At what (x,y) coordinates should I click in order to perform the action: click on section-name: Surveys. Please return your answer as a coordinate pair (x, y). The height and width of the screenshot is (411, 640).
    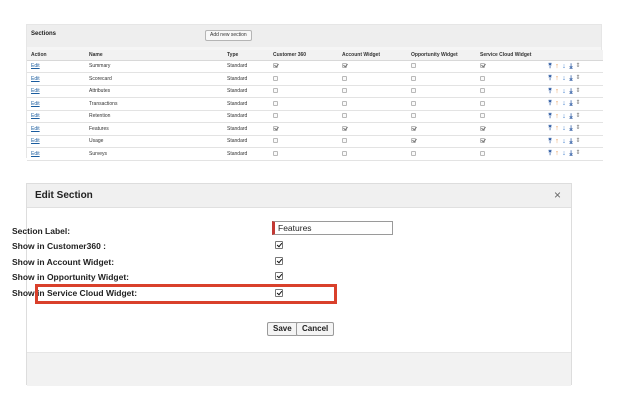
    Looking at the image, I should click on (154, 154).